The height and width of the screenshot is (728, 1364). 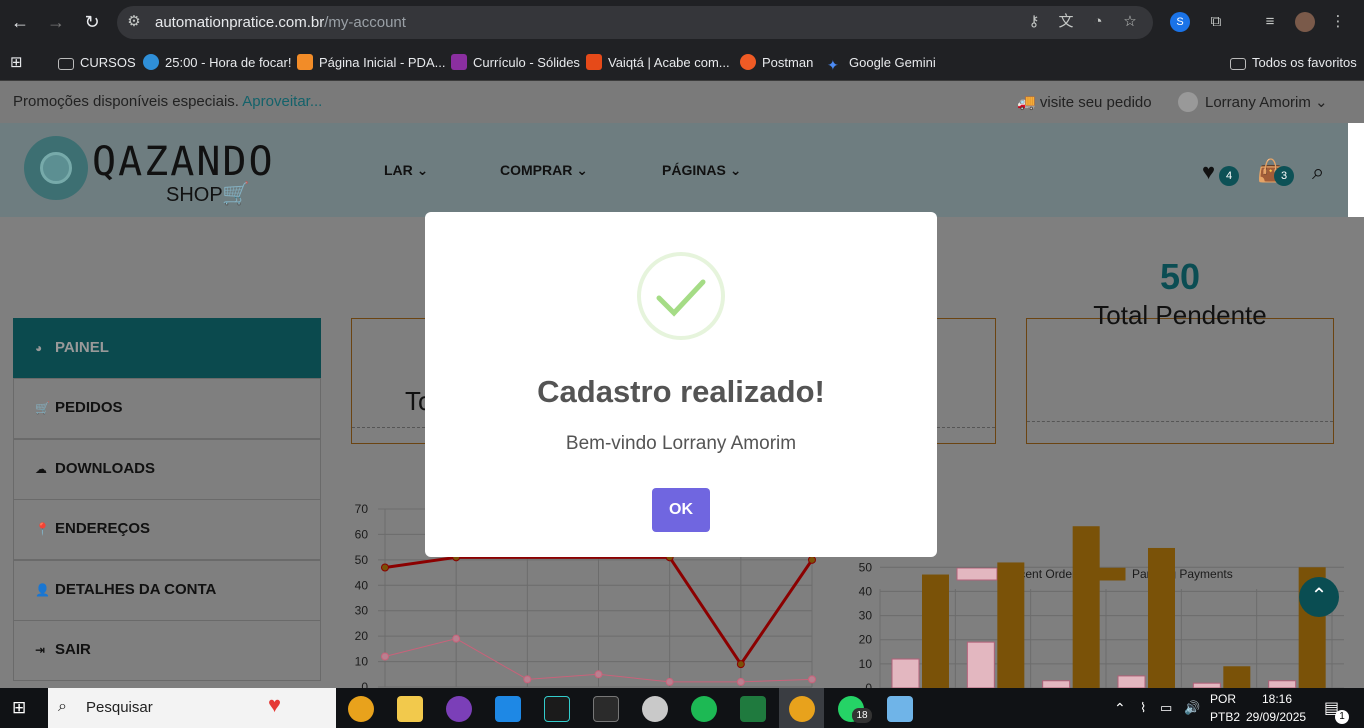 What do you see at coordinates (833, 65) in the screenshot?
I see `gemini-icon: ✦` at bounding box center [833, 65].